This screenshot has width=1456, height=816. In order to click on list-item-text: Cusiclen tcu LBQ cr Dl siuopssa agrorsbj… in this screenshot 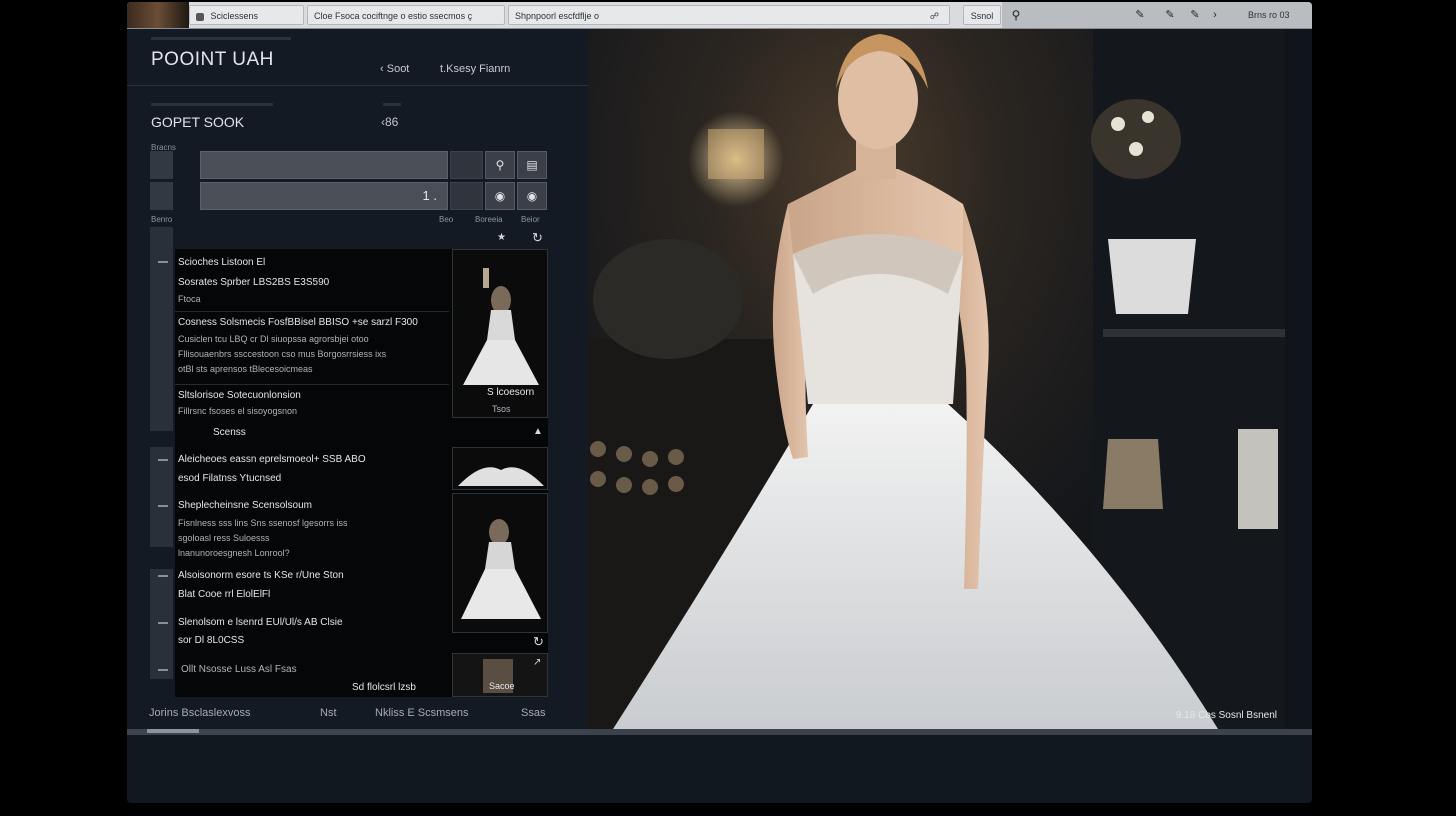, I will do `click(273, 339)`.